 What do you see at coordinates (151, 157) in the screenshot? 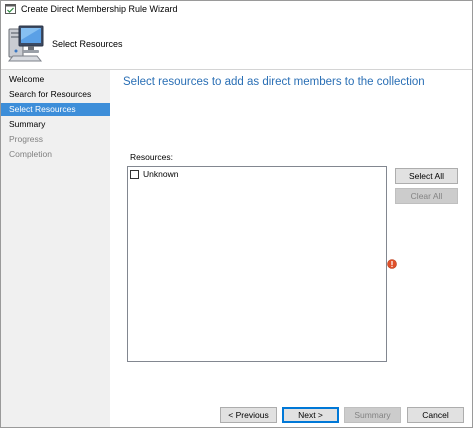
I see `resources-label: Resources:` at bounding box center [151, 157].